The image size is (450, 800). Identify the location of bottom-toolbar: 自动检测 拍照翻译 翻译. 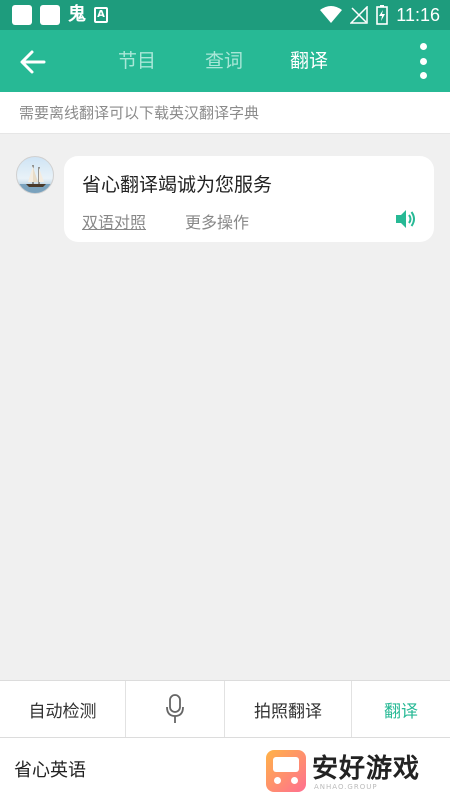
(225, 709).